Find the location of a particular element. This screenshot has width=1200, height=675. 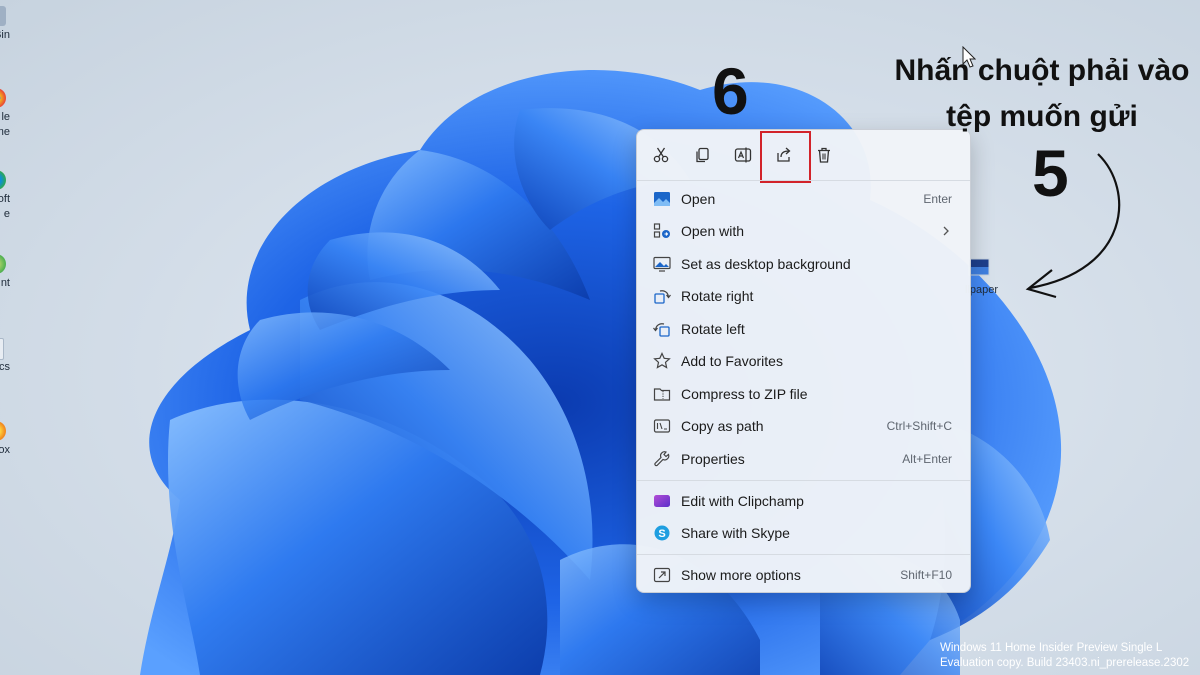

menu-item-compress-zip: Compress to ZIP file is located at coordinates (803, 394).